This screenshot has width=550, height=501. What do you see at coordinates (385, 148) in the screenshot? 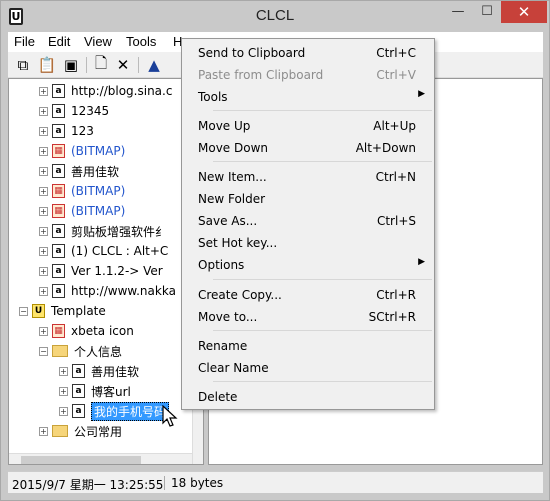
I see `menu-item-shortcut: Alt+Down` at bounding box center [385, 148].